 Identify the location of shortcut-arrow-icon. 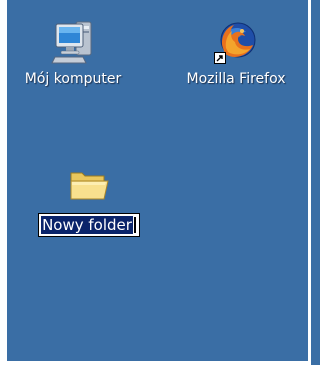
(220, 58).